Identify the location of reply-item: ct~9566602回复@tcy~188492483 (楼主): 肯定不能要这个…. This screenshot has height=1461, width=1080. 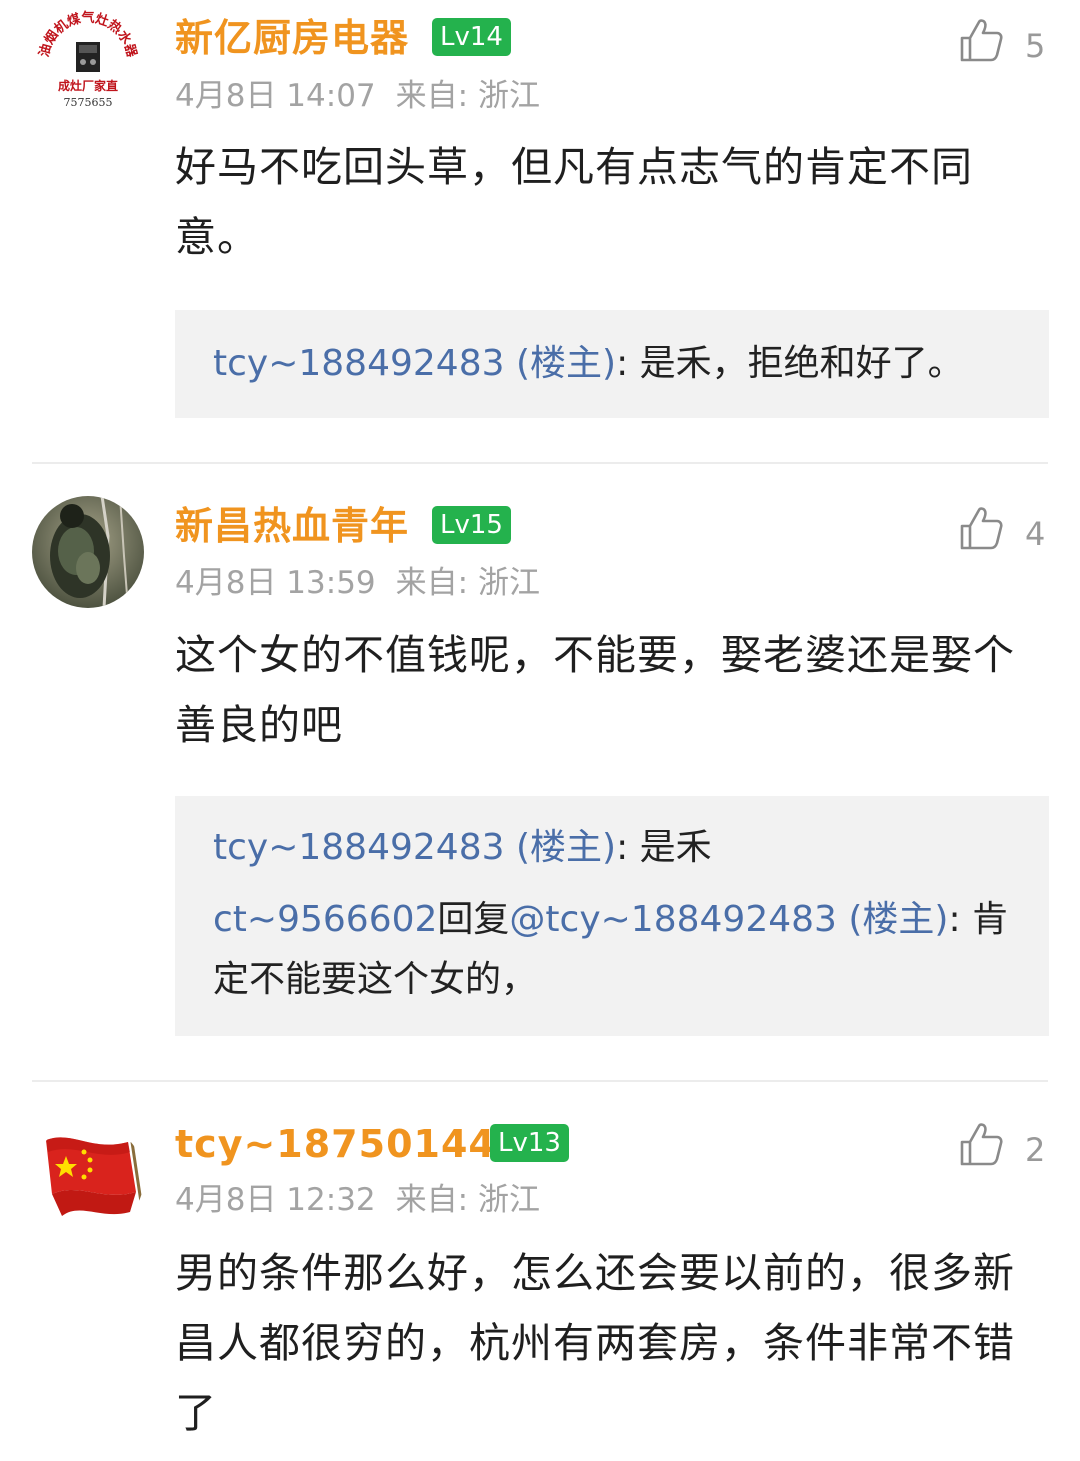
(611, 950).